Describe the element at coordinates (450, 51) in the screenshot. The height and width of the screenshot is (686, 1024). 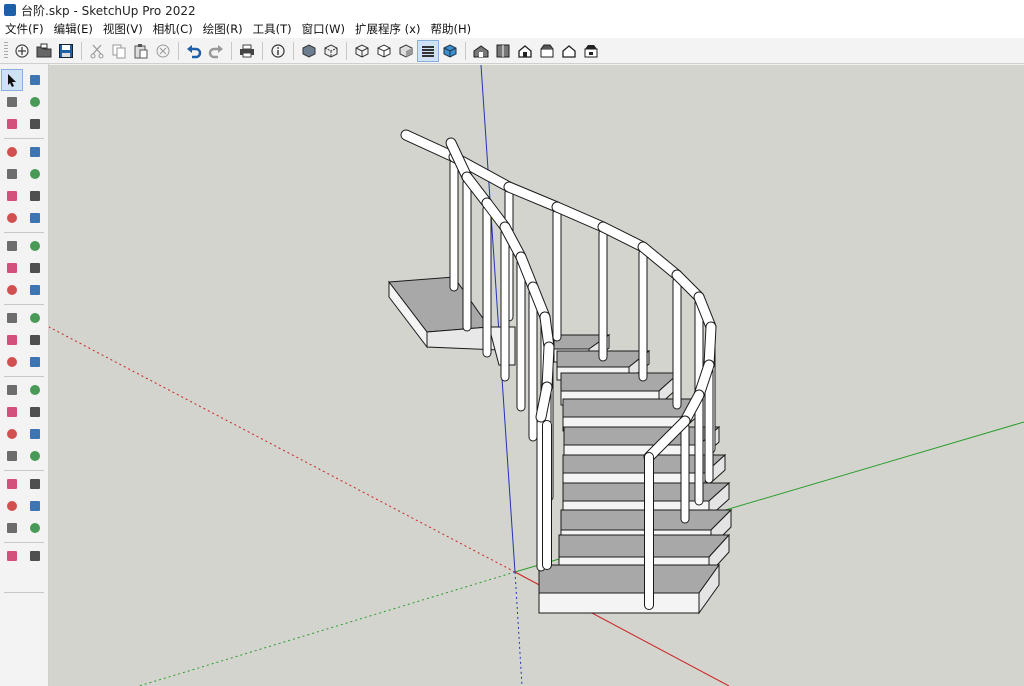
I see `monochrome-icon` at that location.